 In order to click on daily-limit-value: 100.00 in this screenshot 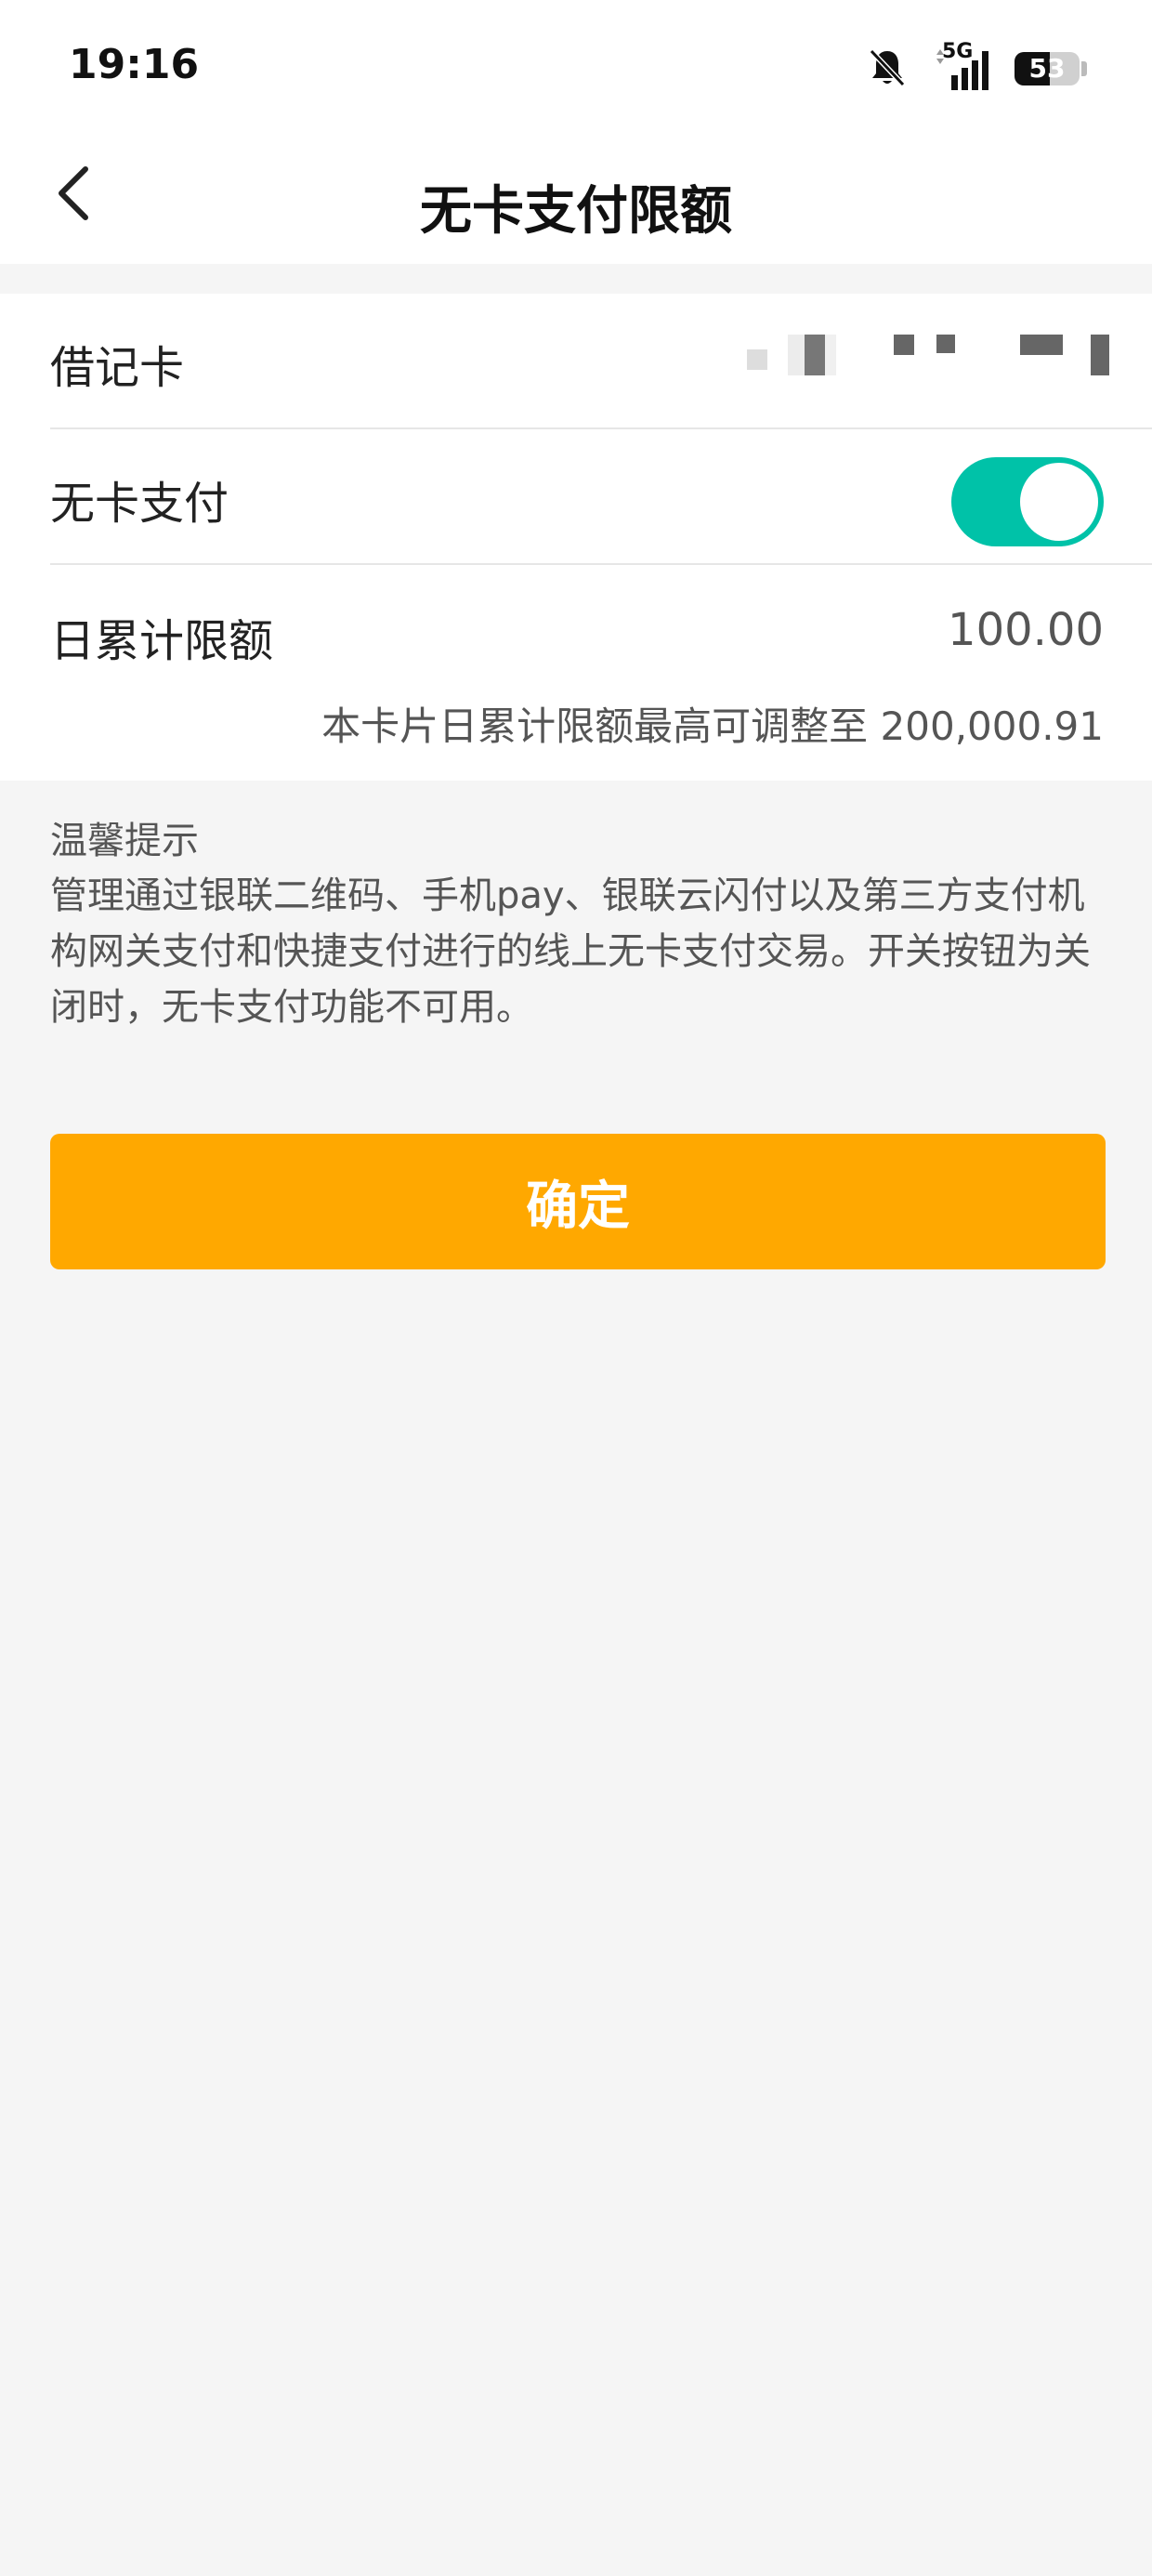, I will do `click(1026, 630)`.